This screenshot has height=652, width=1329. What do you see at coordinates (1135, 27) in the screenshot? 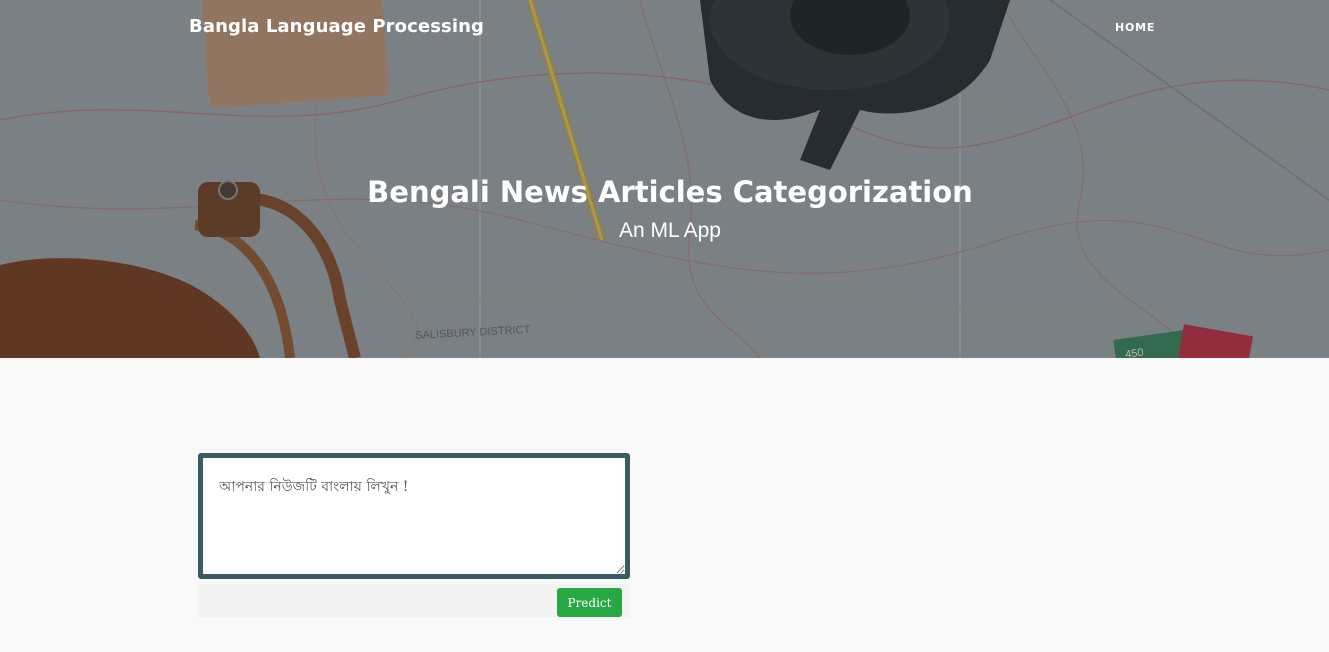
I see `nav-link-home: HOME` at bounding box center [1135, 27].